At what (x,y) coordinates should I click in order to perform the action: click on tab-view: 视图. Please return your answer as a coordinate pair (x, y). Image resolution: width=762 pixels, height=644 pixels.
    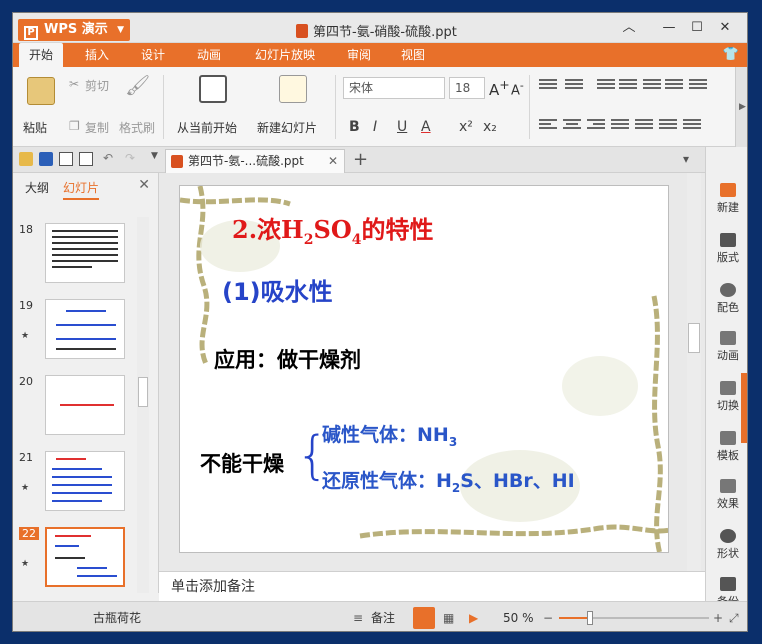
    Looking at the image, I should click on (413, 55).